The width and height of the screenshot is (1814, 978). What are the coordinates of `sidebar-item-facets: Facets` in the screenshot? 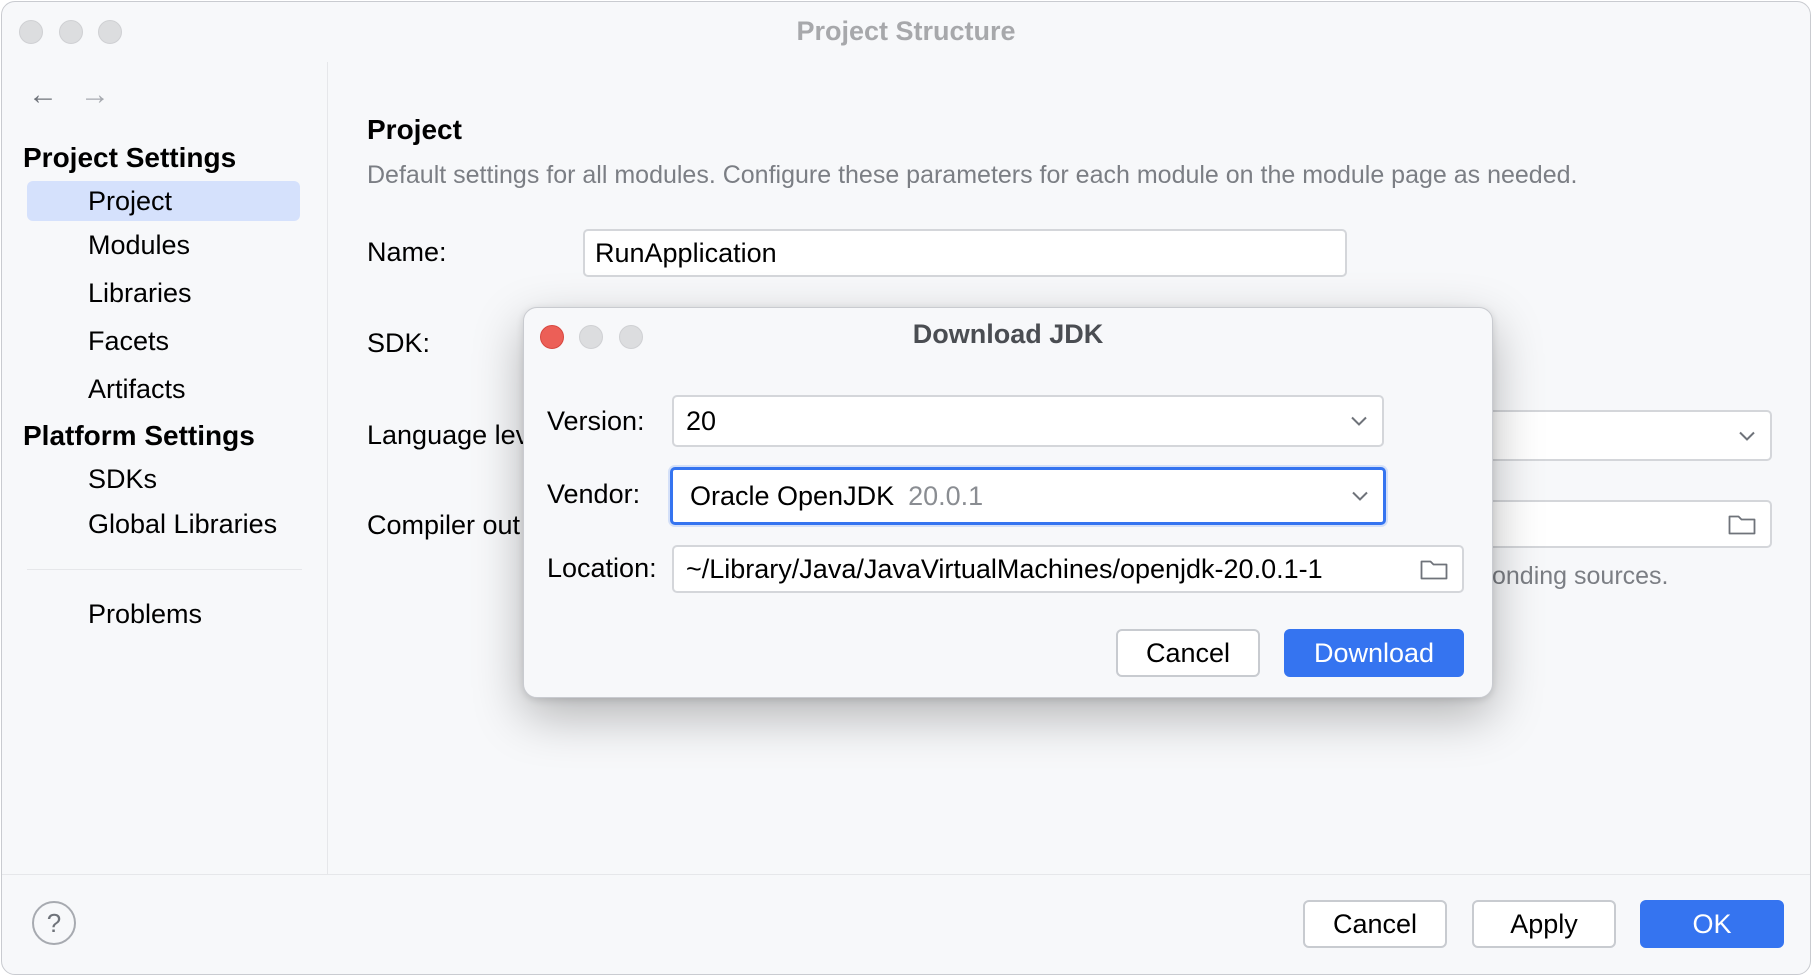 It's located at (163, 341).